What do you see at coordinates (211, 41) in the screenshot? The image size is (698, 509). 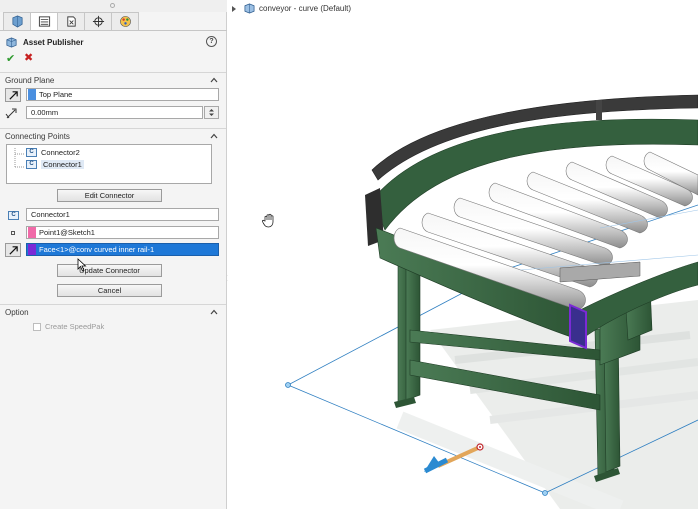 I see `help-icon: ?` at bounding box center [211, 41].